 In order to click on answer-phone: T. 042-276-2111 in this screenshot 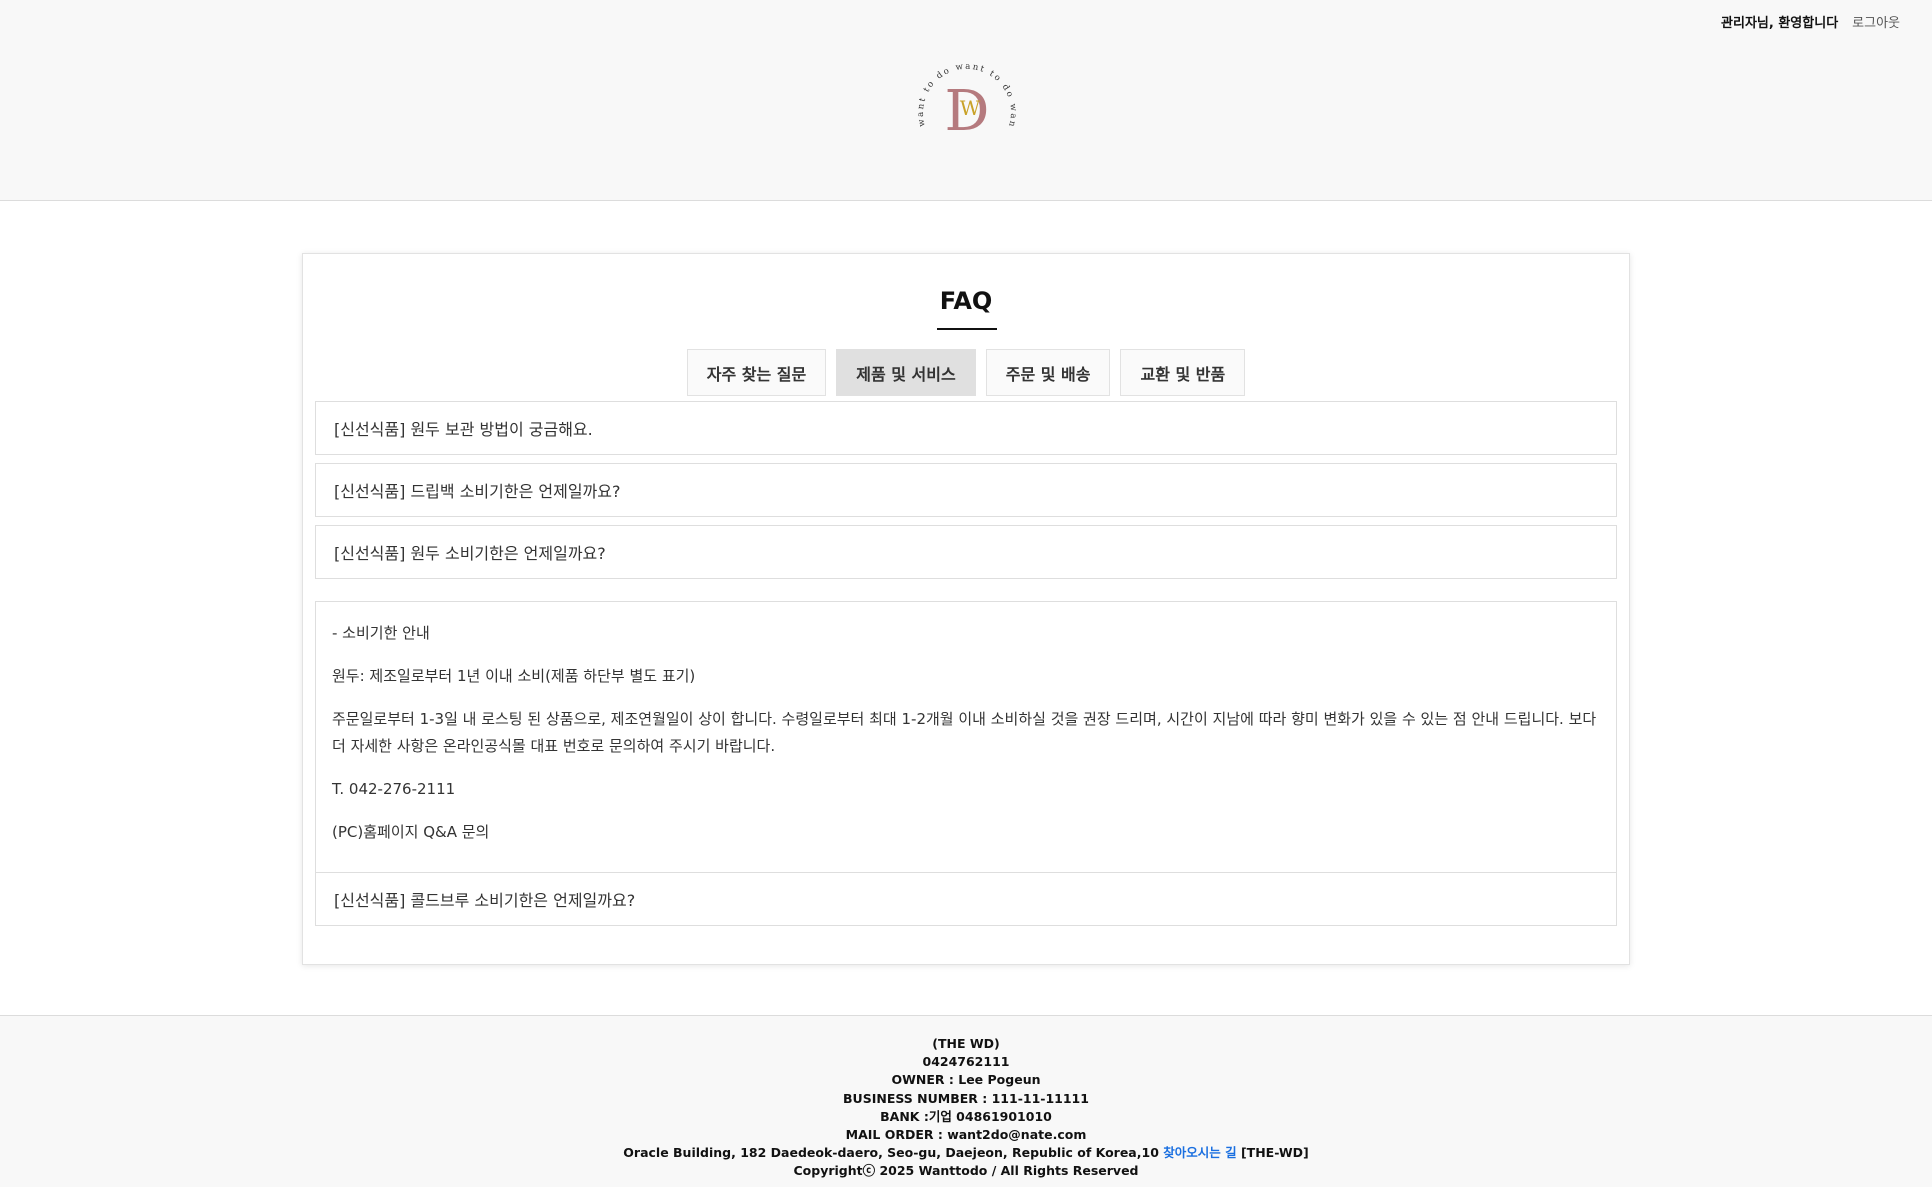, I will do `click(394, 789)`.